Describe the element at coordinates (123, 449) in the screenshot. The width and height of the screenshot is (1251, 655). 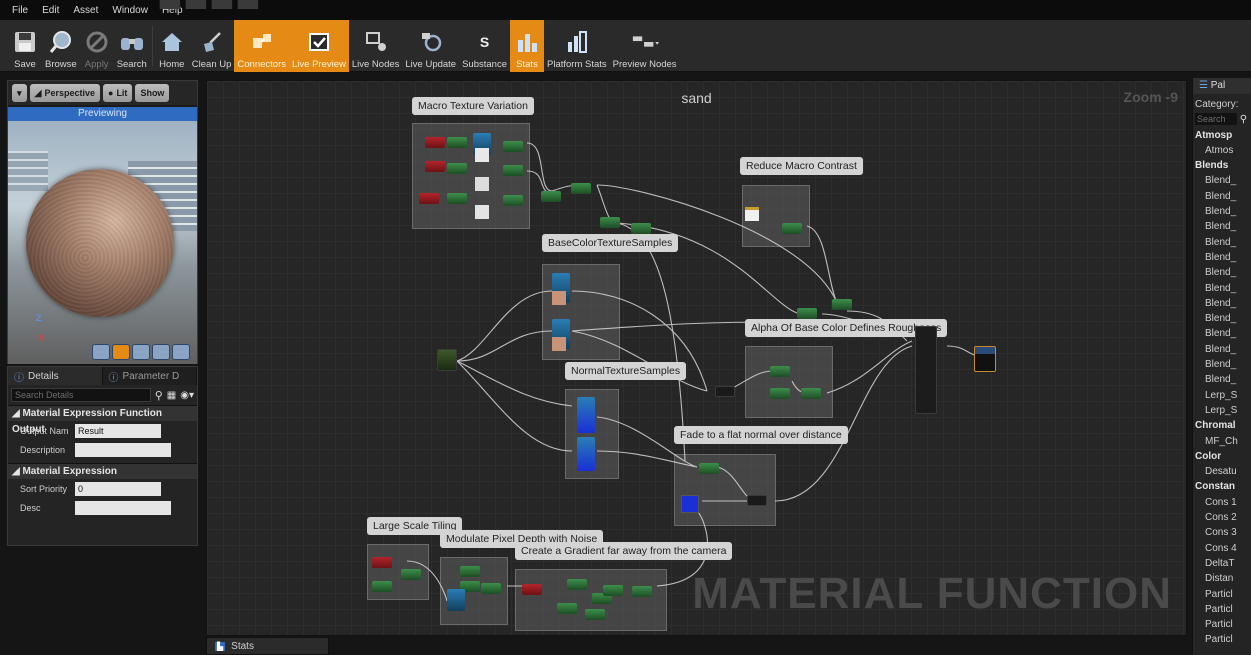
I see `description-field` at that location.